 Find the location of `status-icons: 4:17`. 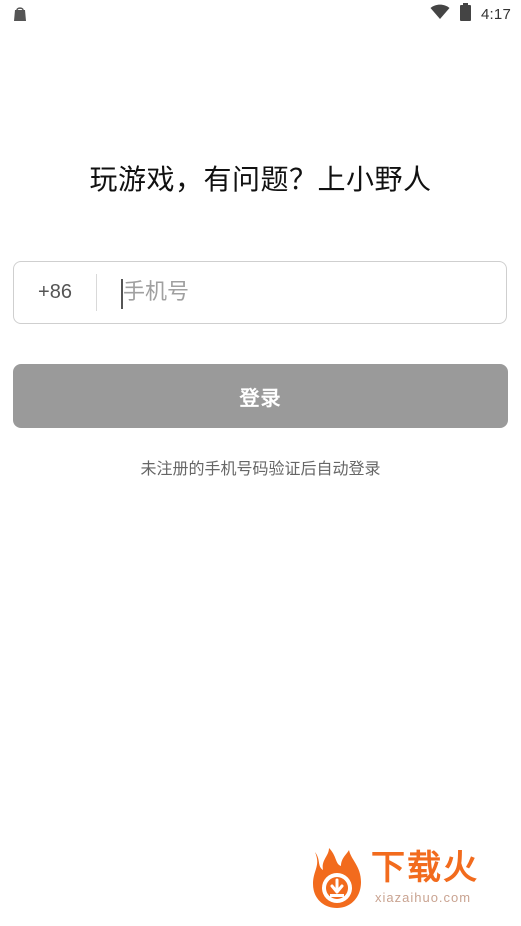

status-icons: 4:17 is located at coordinates (470, 14).